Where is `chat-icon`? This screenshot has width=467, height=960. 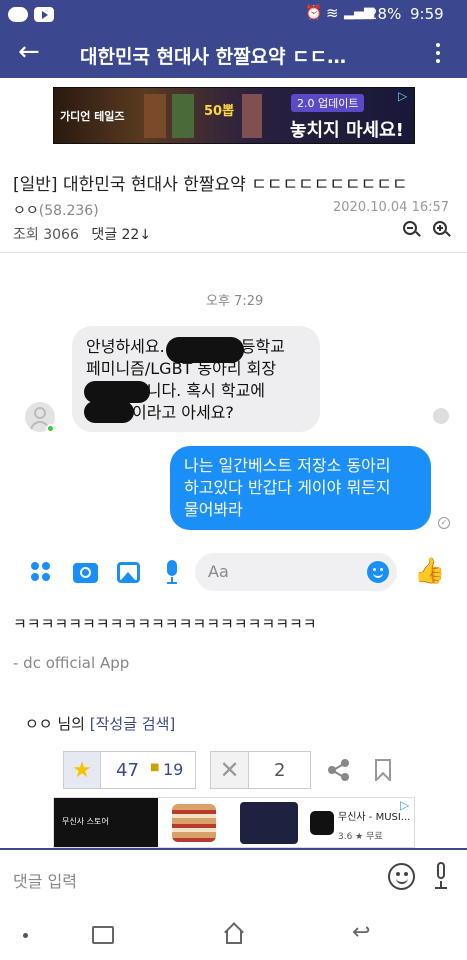
chat-icon is located at coordinates (18, 14).